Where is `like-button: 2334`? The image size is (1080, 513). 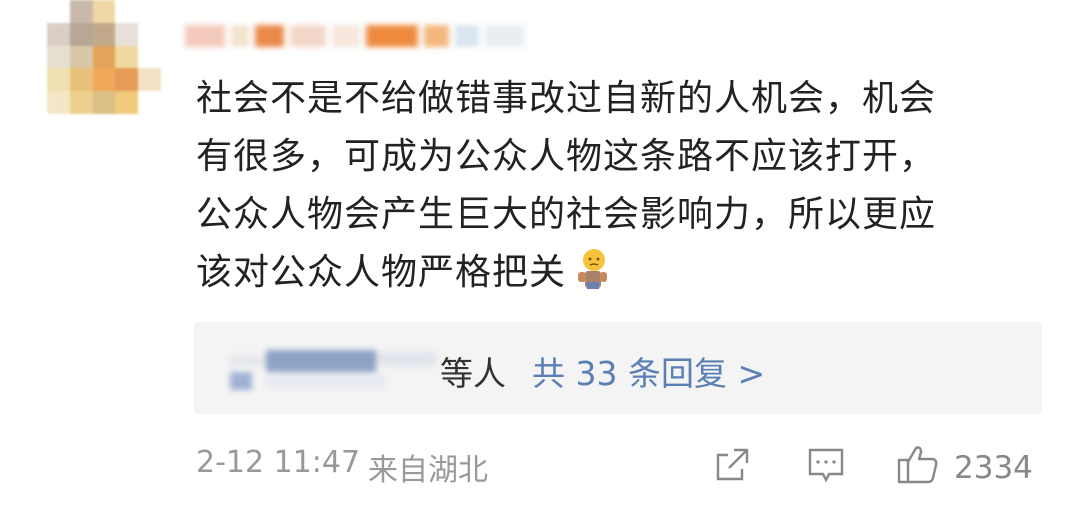 like-button: 2334 is located at coordinates (964, 468).